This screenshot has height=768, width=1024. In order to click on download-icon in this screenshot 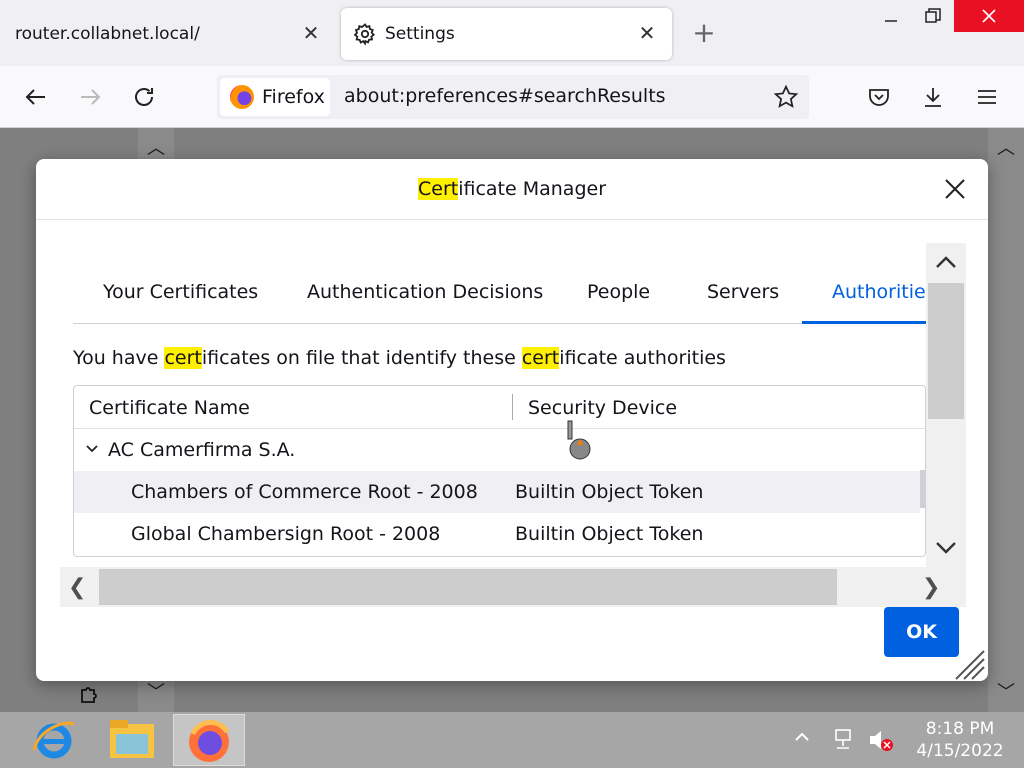, I will do `click(933, 97)`.